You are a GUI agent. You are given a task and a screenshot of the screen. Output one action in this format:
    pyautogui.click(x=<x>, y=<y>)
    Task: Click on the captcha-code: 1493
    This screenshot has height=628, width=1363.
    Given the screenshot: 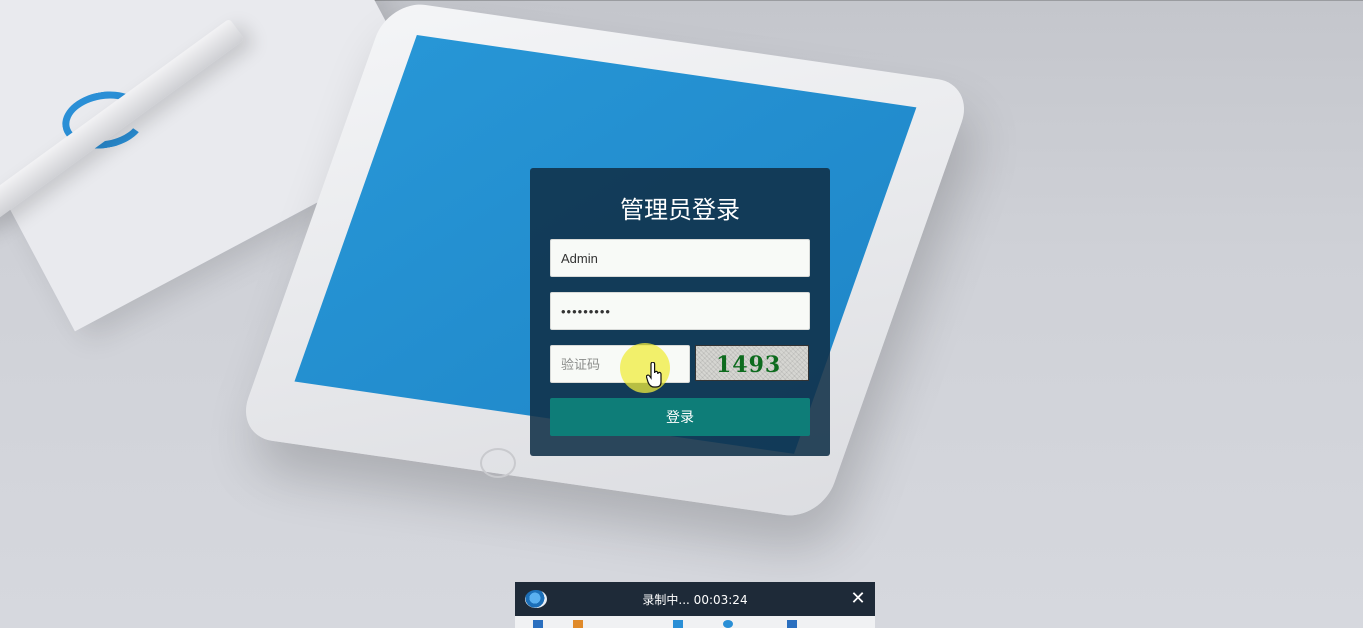 What is the action you would take?
    pyautogui.click(x=749, y=365)
    